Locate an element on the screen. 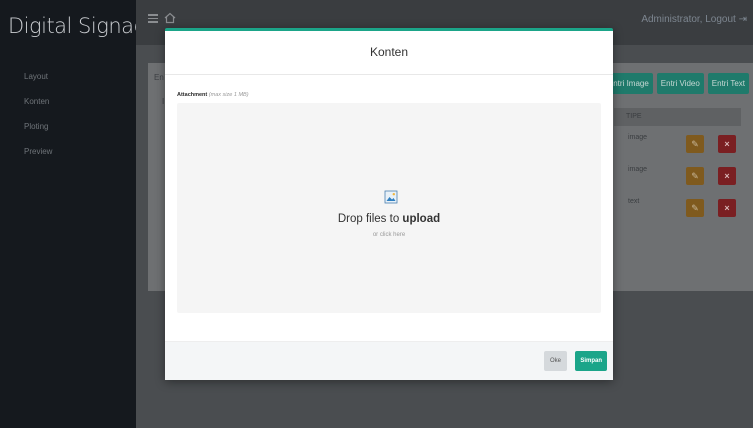 The height and width of the screenshot is (428, 753). modal-divider is located at coordinates (389, 74).